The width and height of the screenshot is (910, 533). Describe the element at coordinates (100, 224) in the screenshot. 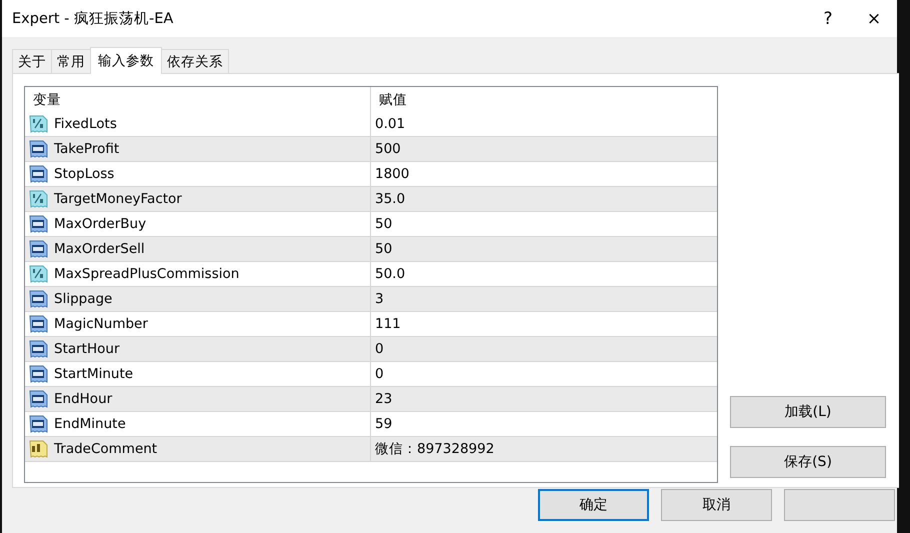

I see `variable-name: MaxOrderBuy` at that location.